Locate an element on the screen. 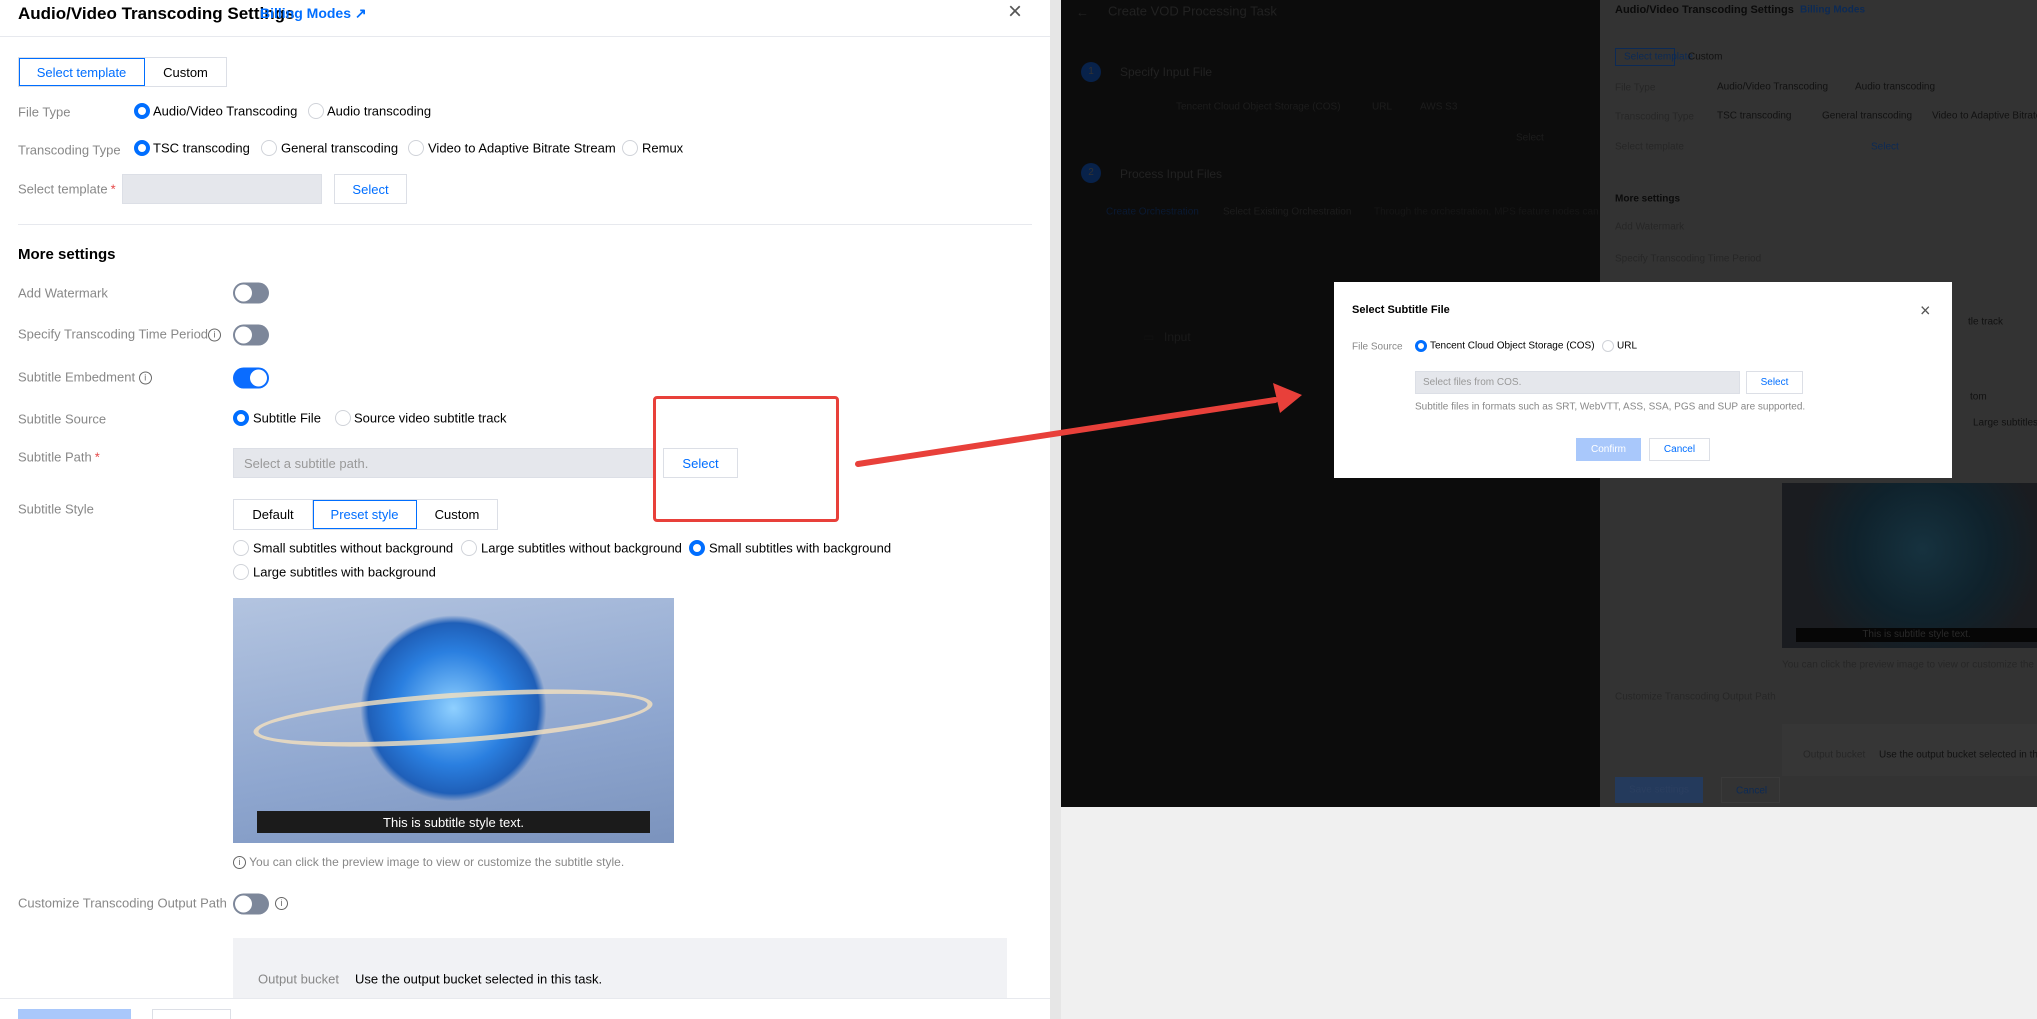  annotation-arrow is located at coordinates (1078, 425).